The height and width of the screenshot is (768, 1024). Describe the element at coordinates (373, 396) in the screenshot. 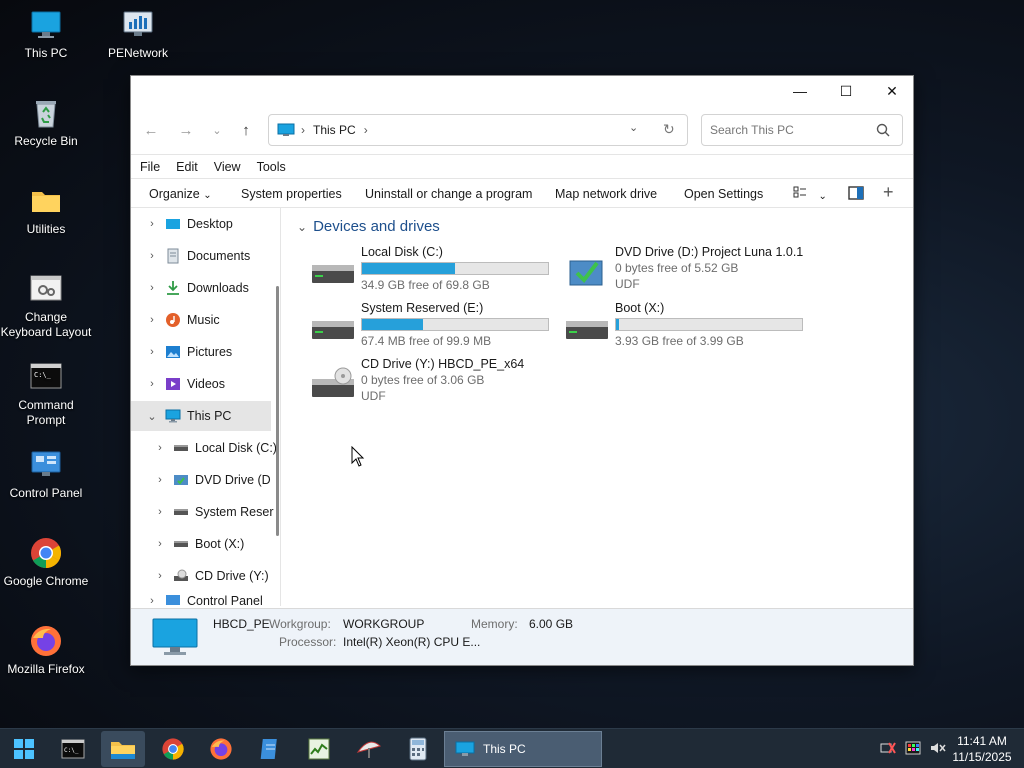

I see `drive-filesystem: UDF` at that location.